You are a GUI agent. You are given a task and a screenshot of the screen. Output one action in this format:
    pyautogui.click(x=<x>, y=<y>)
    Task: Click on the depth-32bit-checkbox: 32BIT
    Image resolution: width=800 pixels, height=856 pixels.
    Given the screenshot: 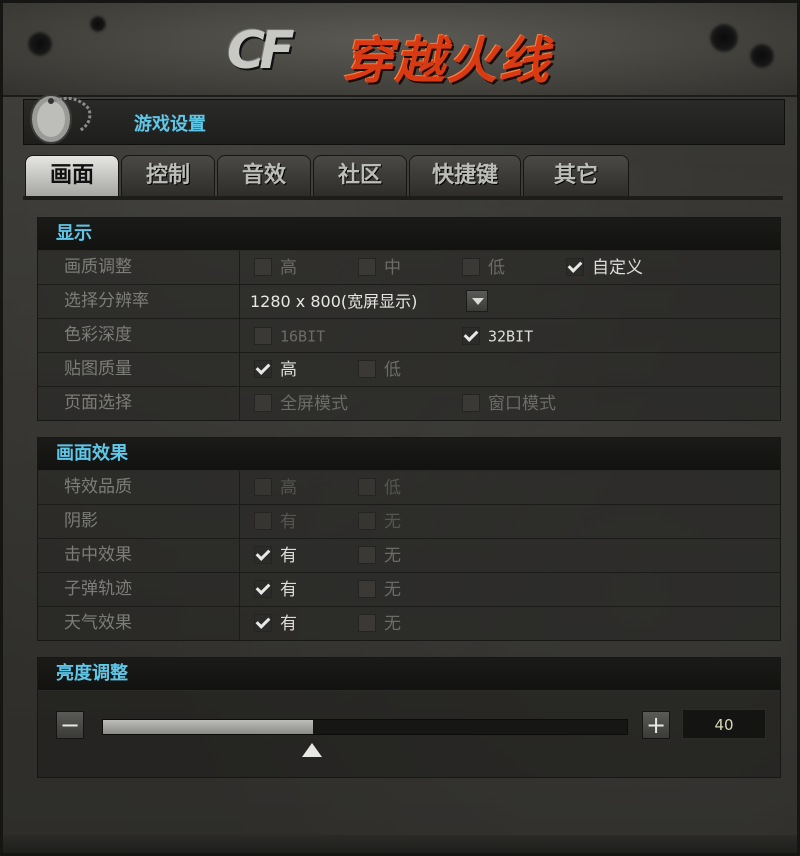 What is the action you would take?
    pyautogui.click(x=497, y=336)
    